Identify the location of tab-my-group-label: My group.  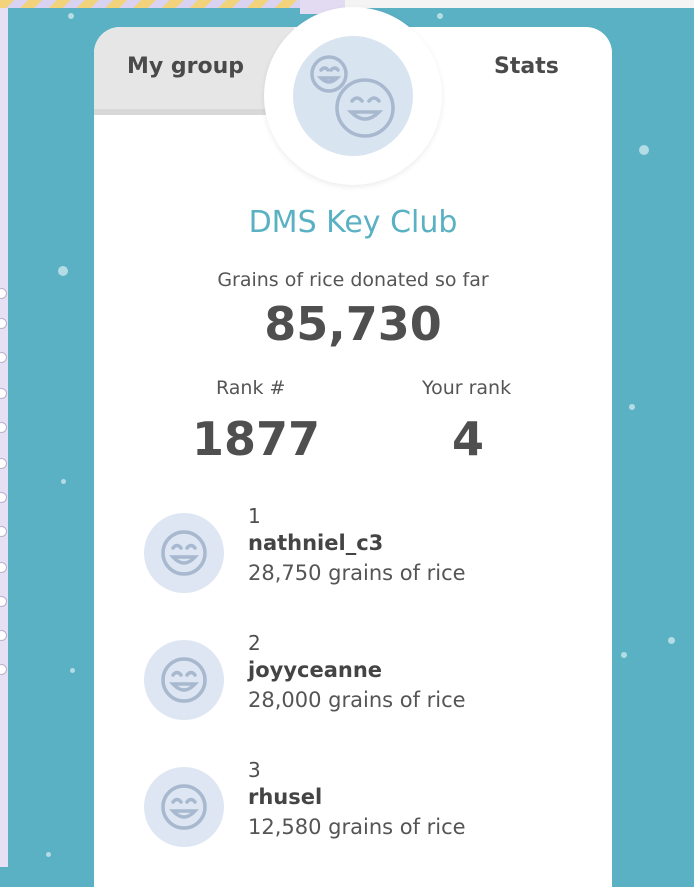
(186, 66).